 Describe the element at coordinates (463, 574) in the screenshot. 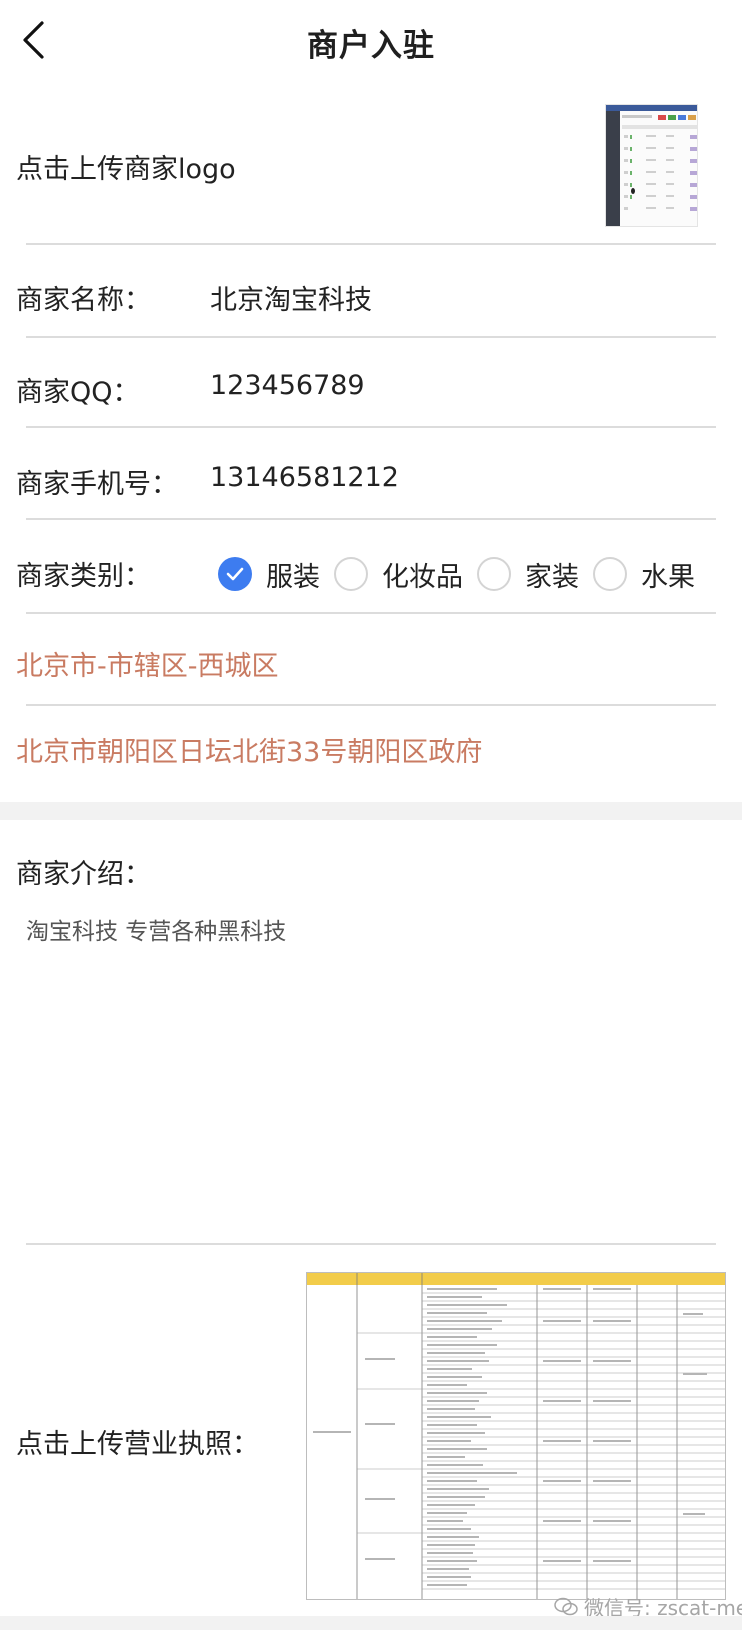

I see `merchant-category-radio-group: 服装 化妆品 家装 水果` at that location.